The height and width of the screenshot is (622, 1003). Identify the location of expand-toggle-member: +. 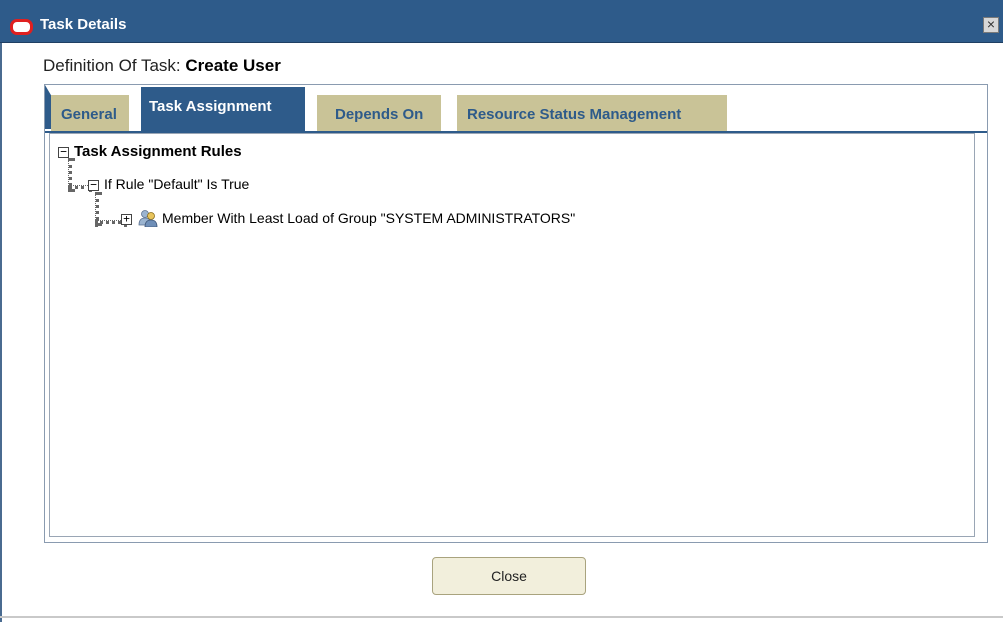
(126, 219).